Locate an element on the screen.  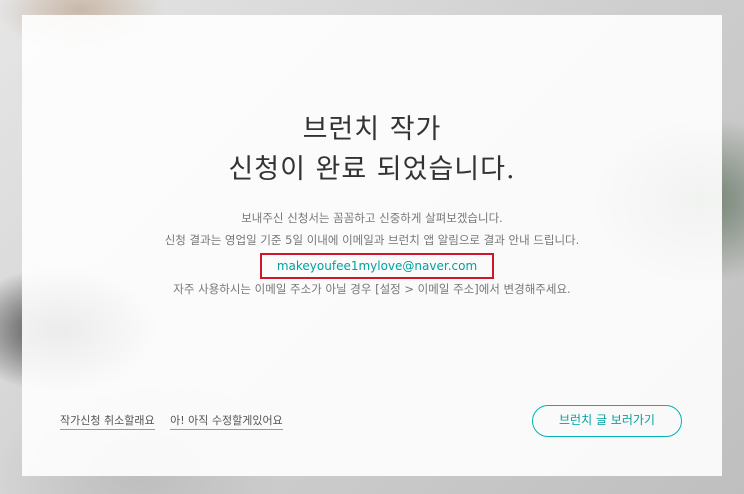
title-line-1: 브런치 작가 is located at coordinates (372, 129).